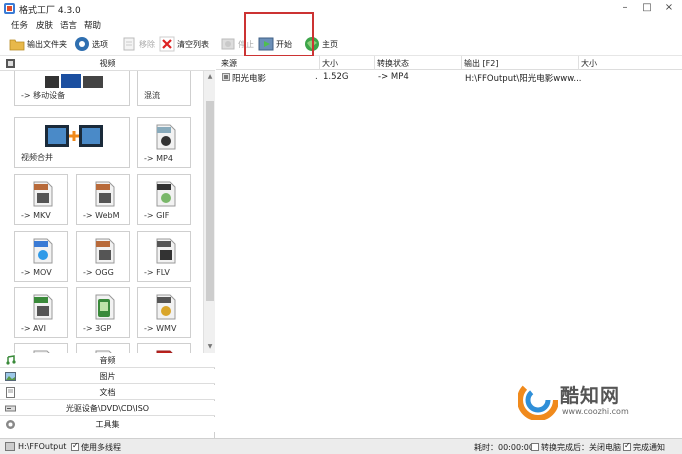 The image size is (682, 454). I want to click on coozhi-logo-icon, so click(538, 400).